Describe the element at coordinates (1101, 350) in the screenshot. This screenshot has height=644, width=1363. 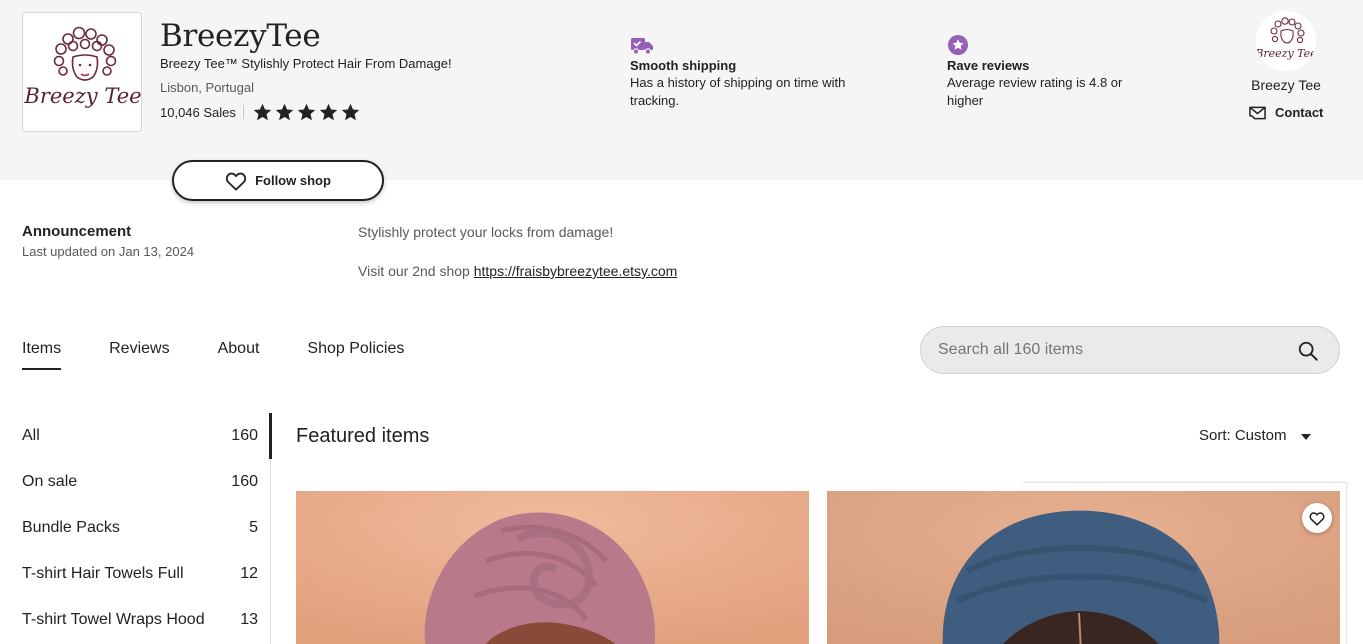
I see `search-input` at that location.